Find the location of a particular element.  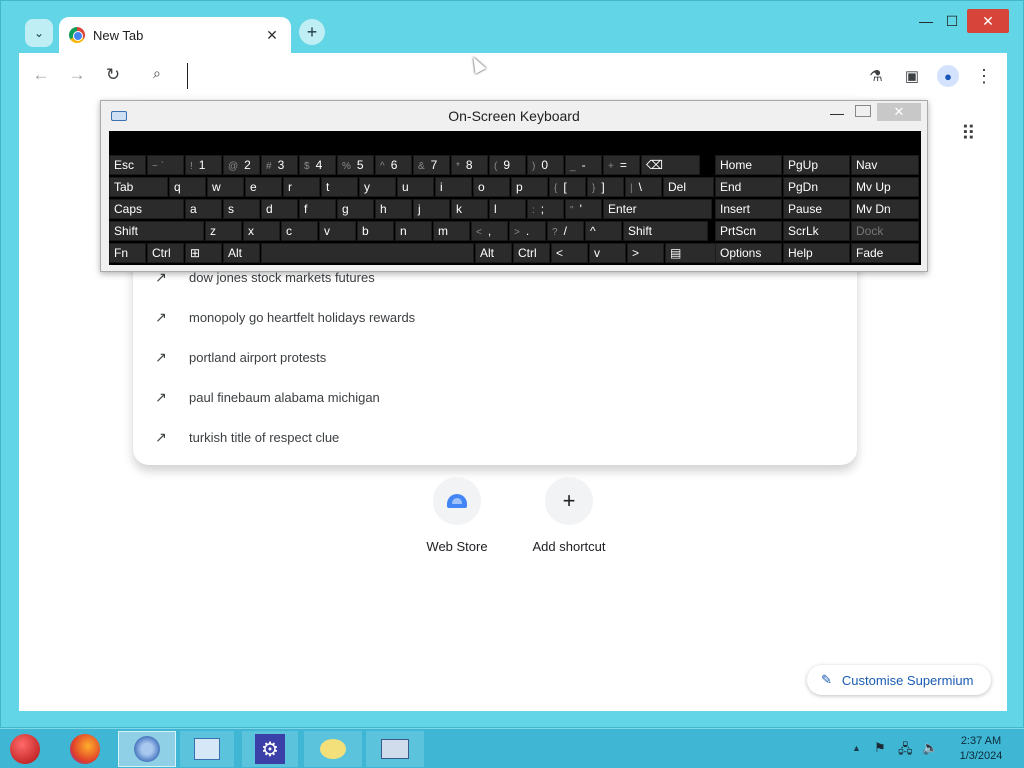

osk-close-button: ✕ is located at coordinates (899, 112).